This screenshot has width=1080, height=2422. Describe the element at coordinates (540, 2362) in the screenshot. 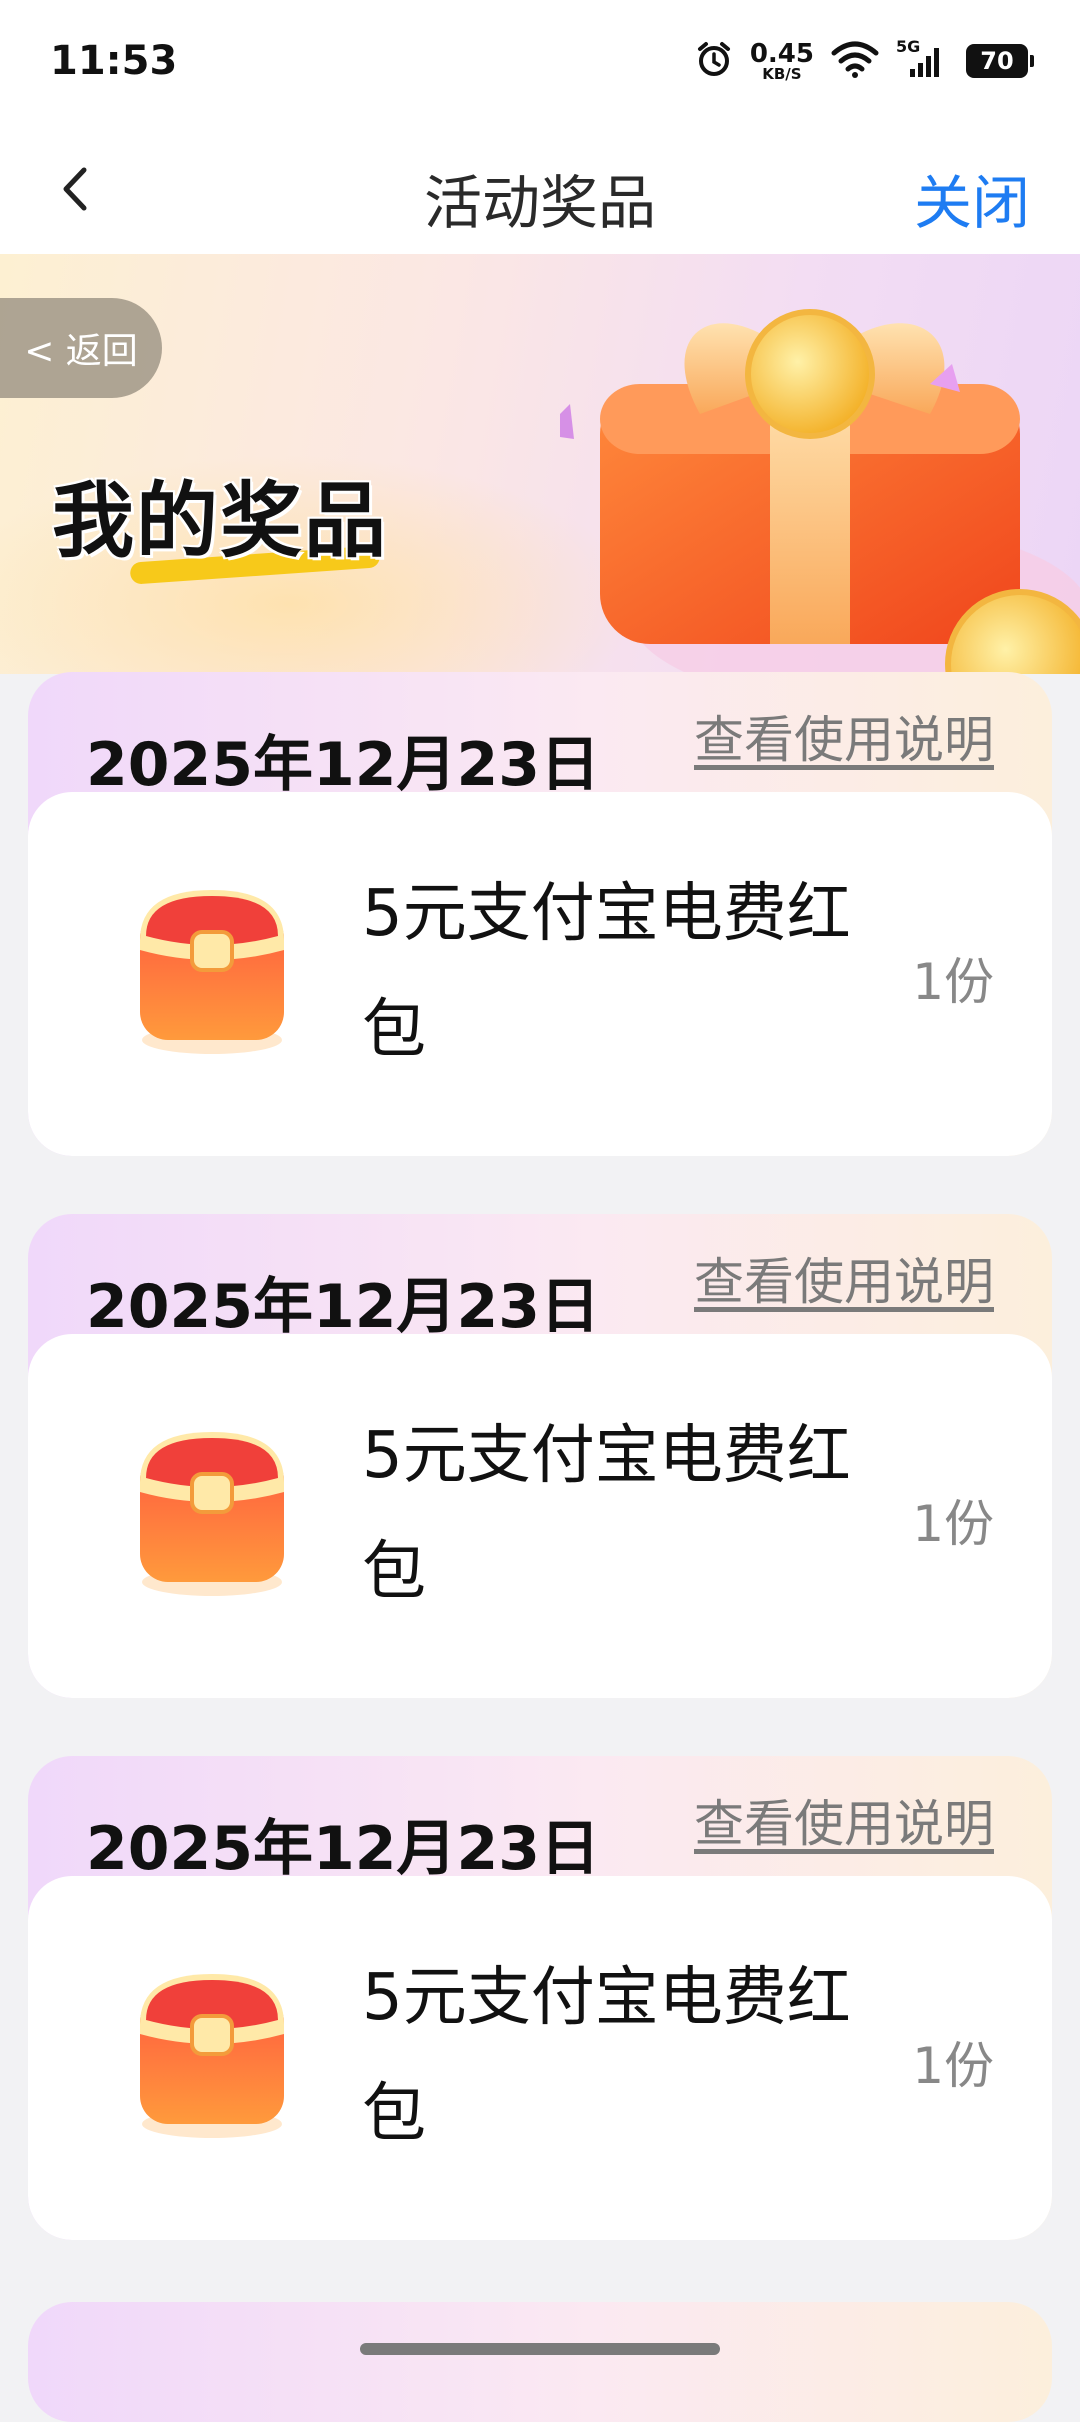

I see `prize-card-partial` at that location.